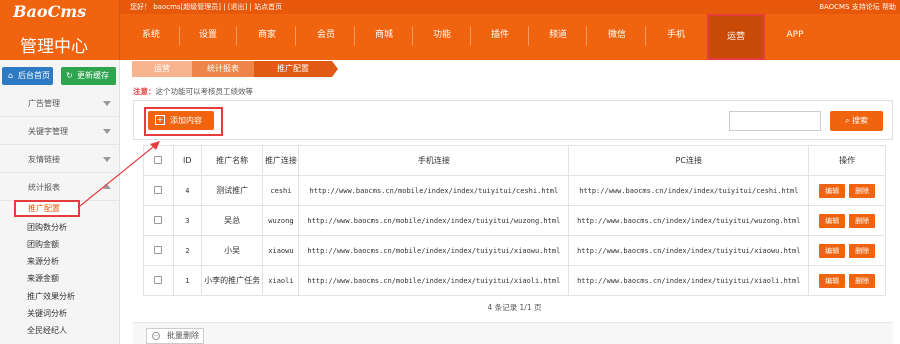 The width and height of the screenshot is (900, 344). What do you see at coordinates (27, 76) in the screenshot?
I see `home-button: ⌂ 后台首页` at bounding box center [27, 76].